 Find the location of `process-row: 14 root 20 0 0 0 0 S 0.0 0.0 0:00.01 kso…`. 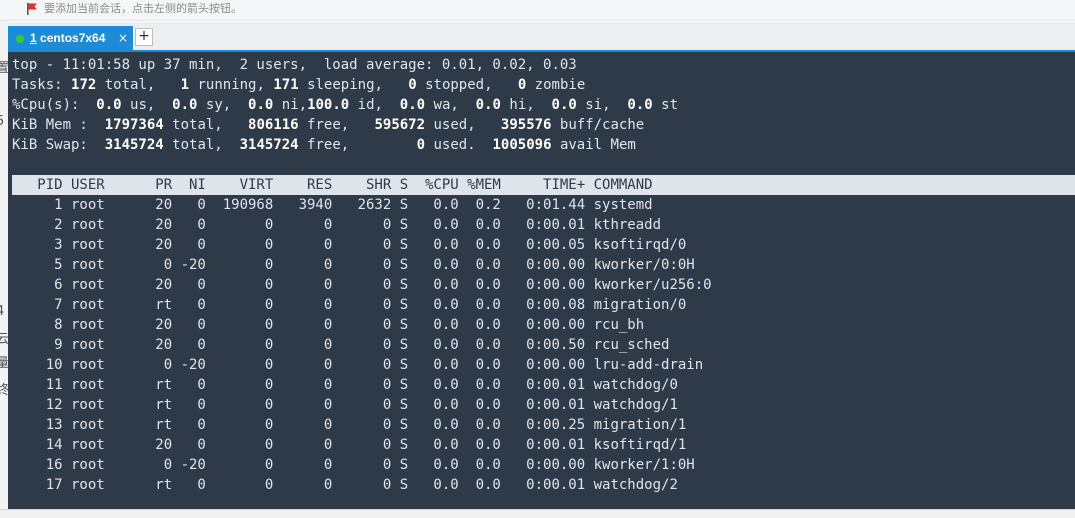

process-row: 14 root 20 0 0 0 0 S 0.0 0.0 0:00.01 kso… is located at coordinates (349, 445).